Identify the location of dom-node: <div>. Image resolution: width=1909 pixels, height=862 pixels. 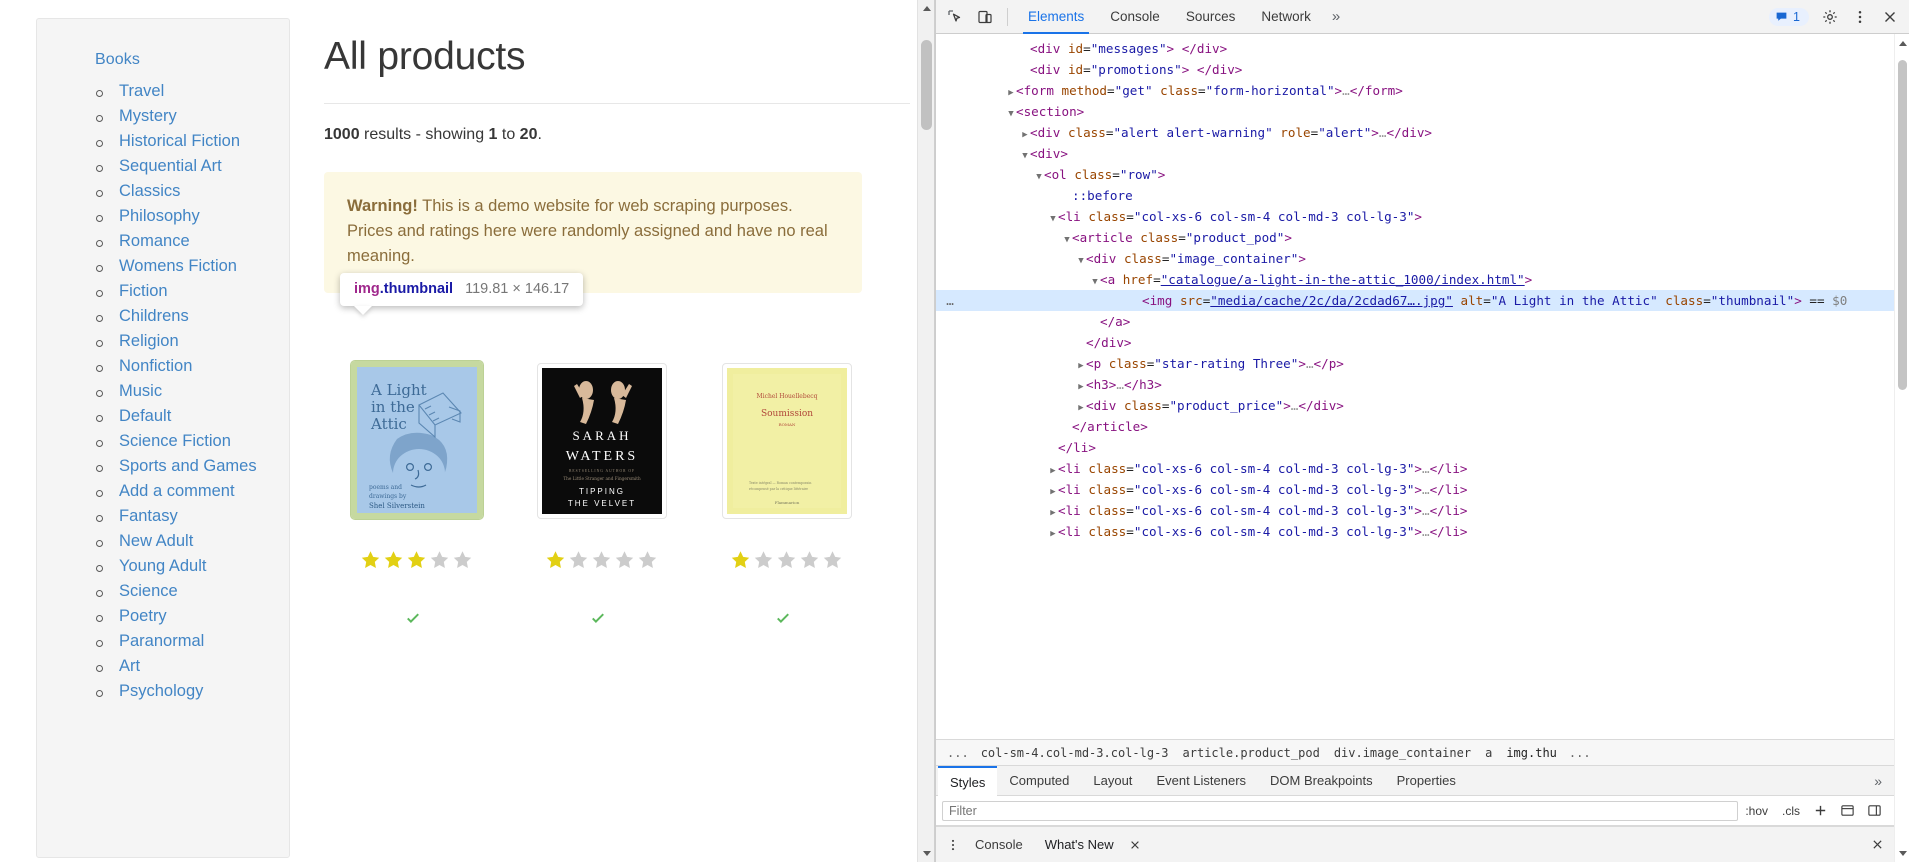
(1415, 153).